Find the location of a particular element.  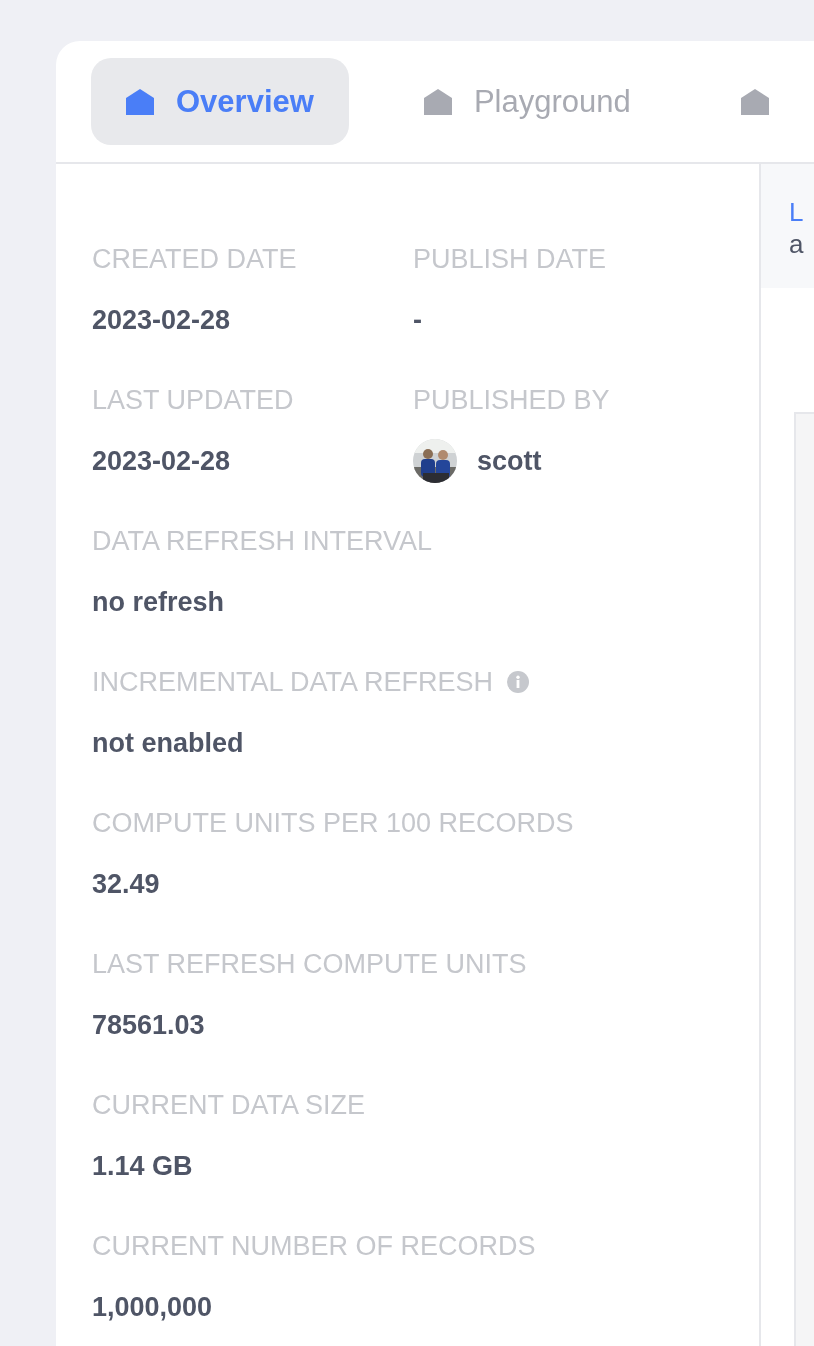

info-icon is located at coordinates (518, 682).